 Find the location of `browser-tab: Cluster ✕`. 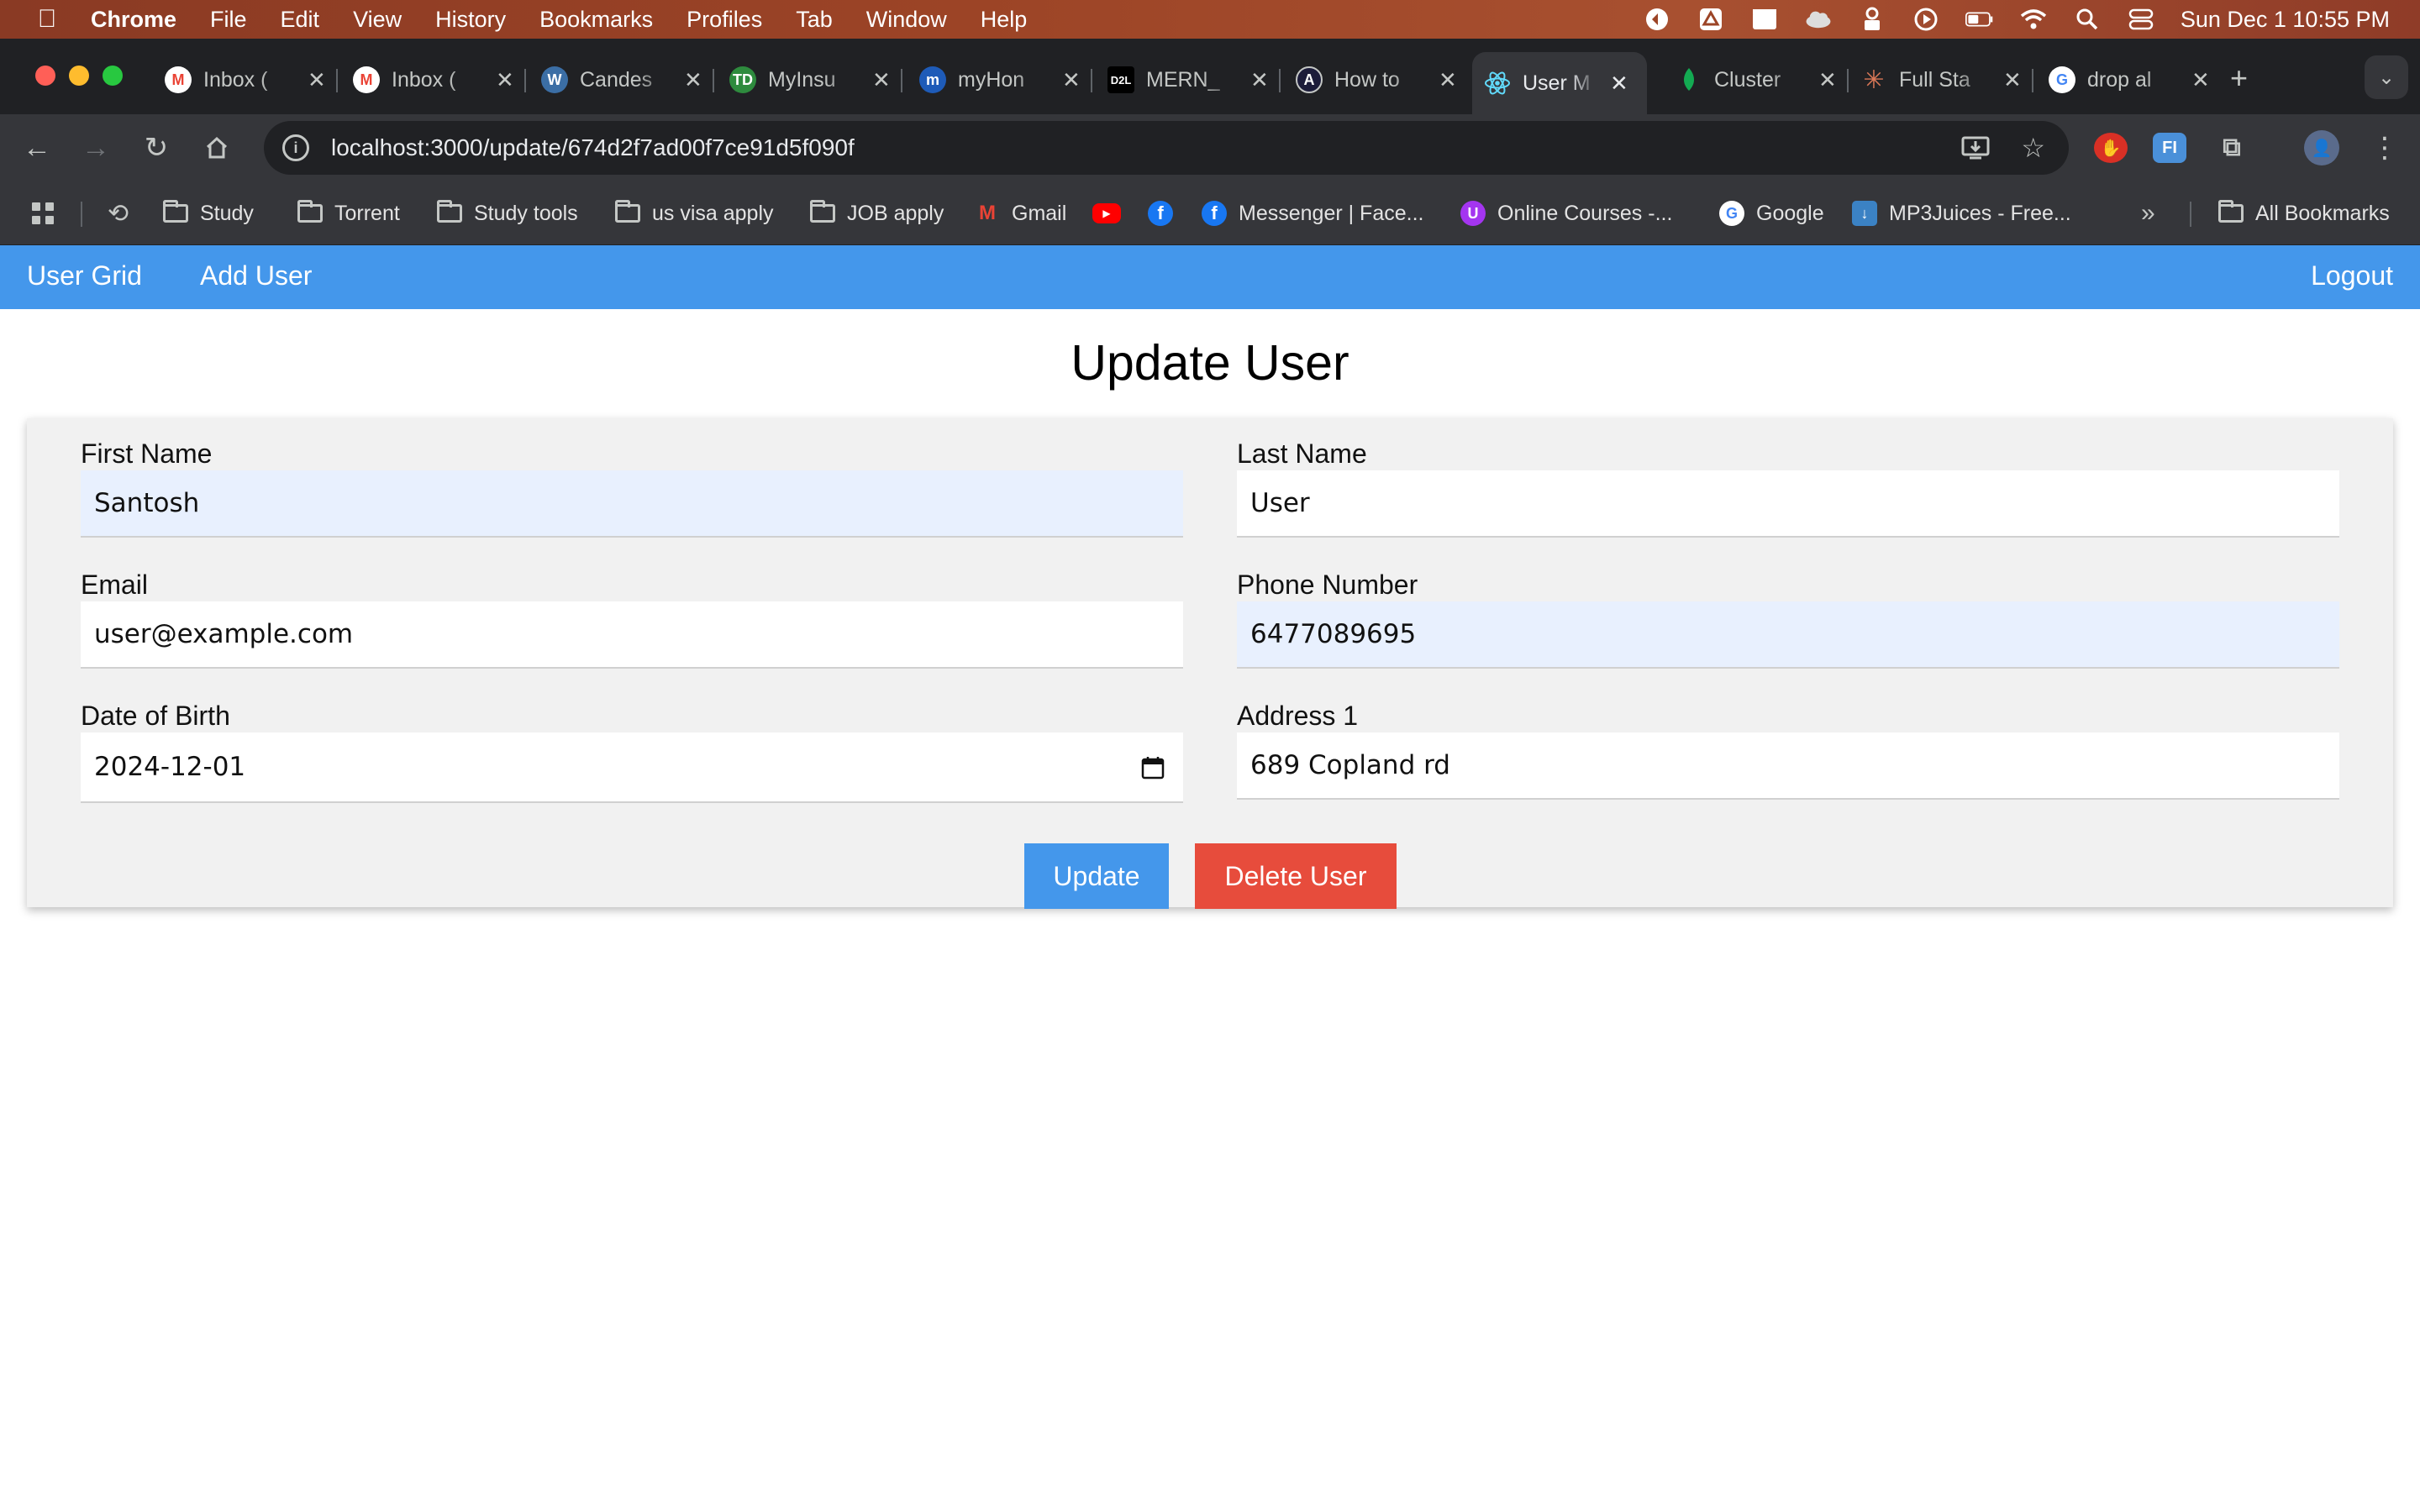

browser-tab: Cluster ✕ is located at coordinates (1762, 80).